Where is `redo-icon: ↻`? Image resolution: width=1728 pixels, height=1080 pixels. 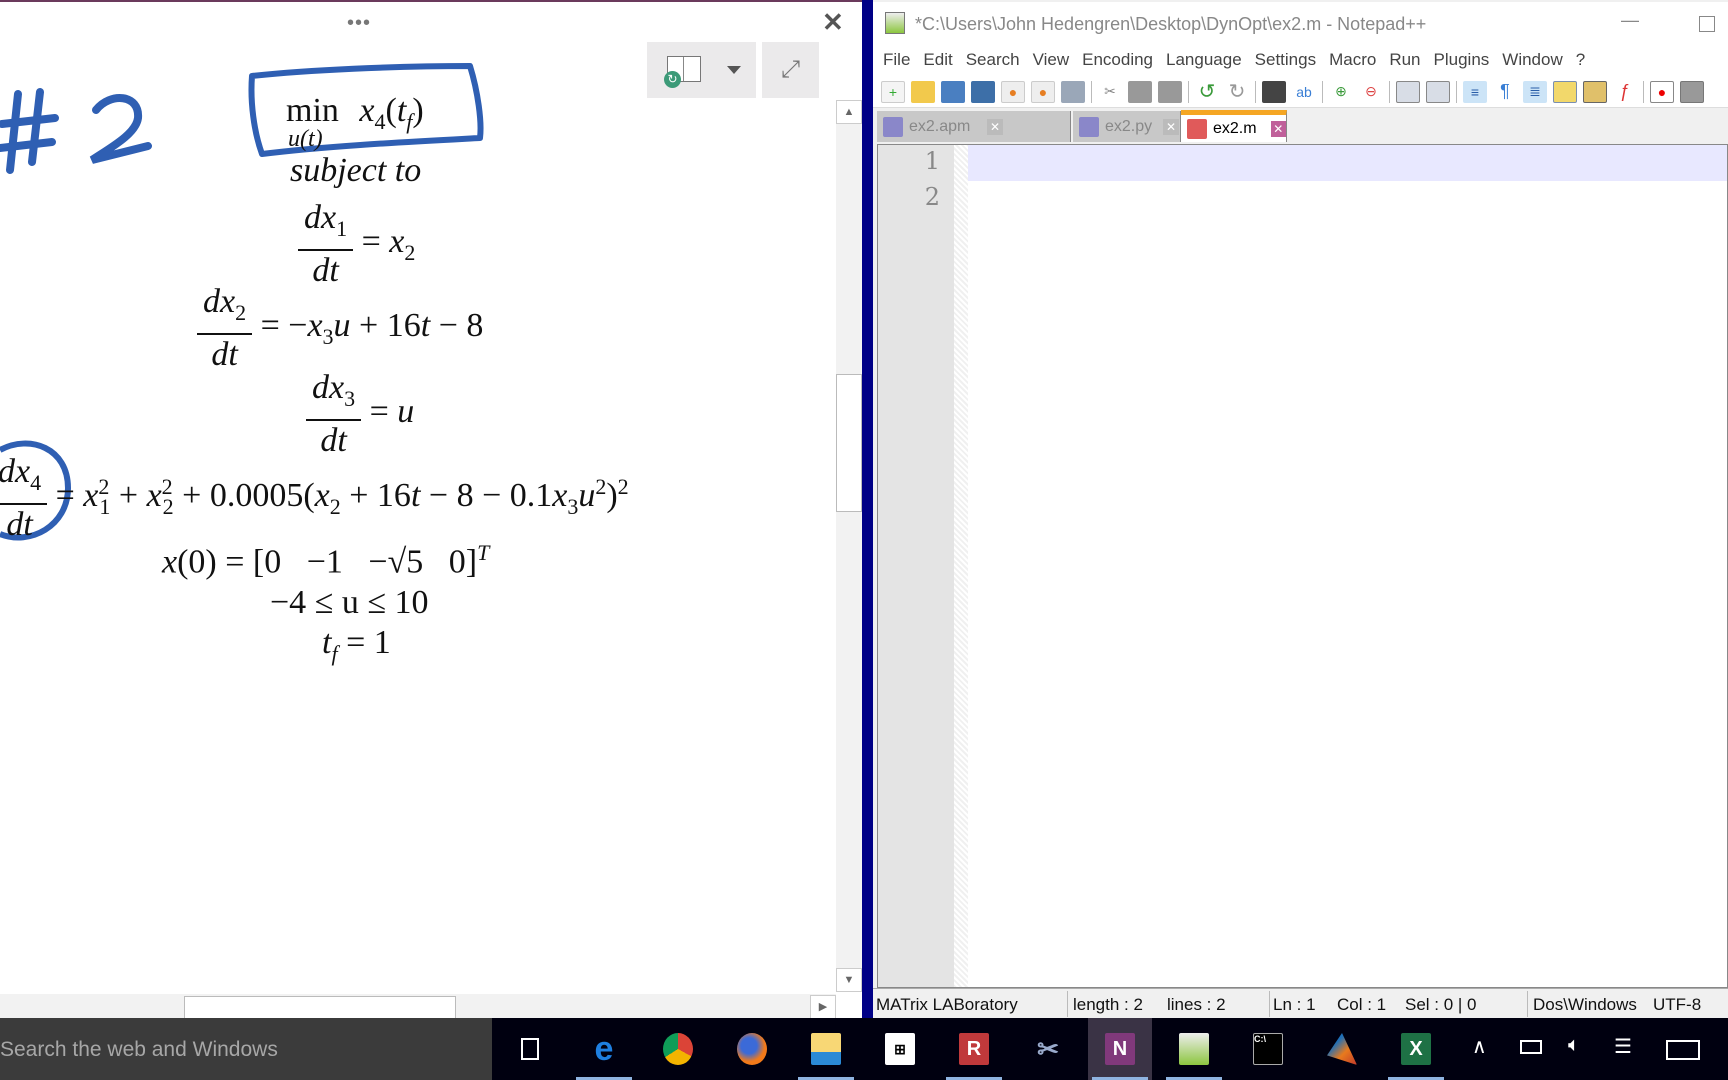
redo-icon: ↻ is located at coordinates (1237, 92).